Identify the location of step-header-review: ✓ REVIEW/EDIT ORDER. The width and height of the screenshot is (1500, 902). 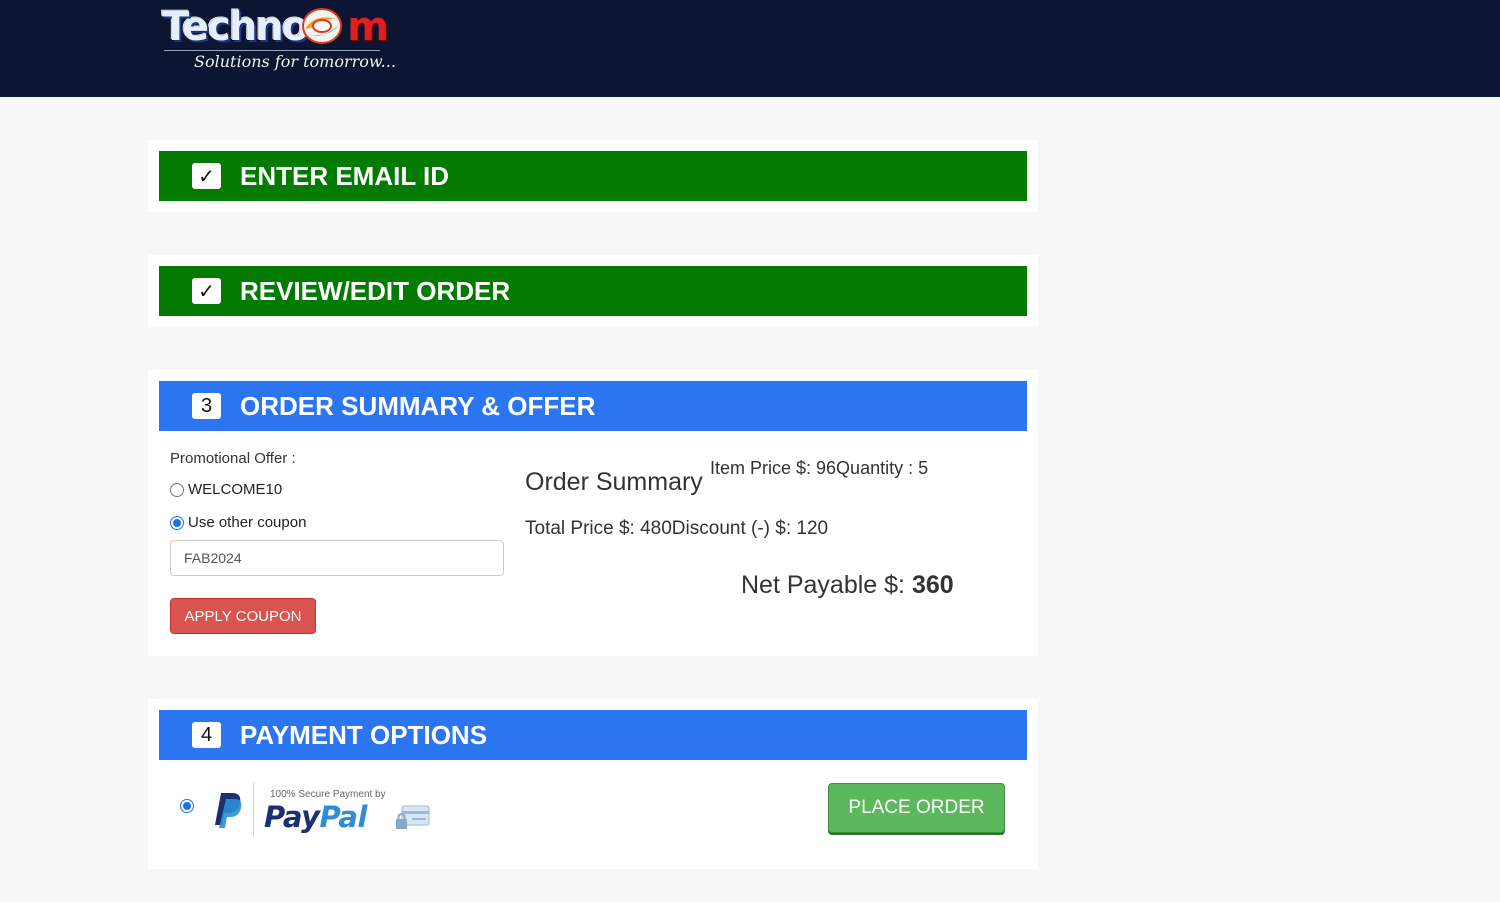
(593, 291).